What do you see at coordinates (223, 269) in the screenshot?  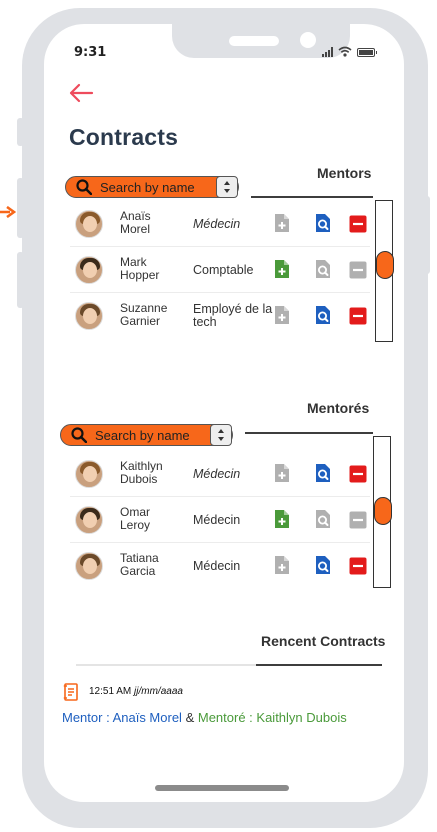 I see `person-role: Comptable` at bounding box center [223, 269].